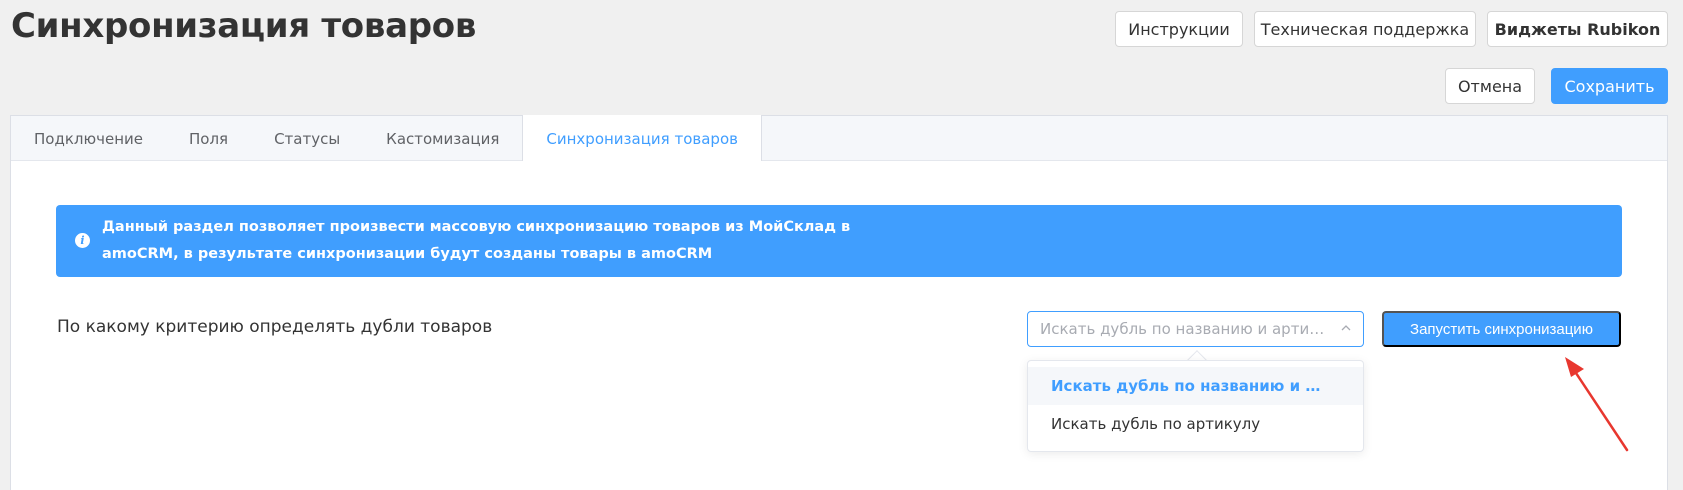  I want to click on support-button: Техническая поддержка, so click(1365, 29).